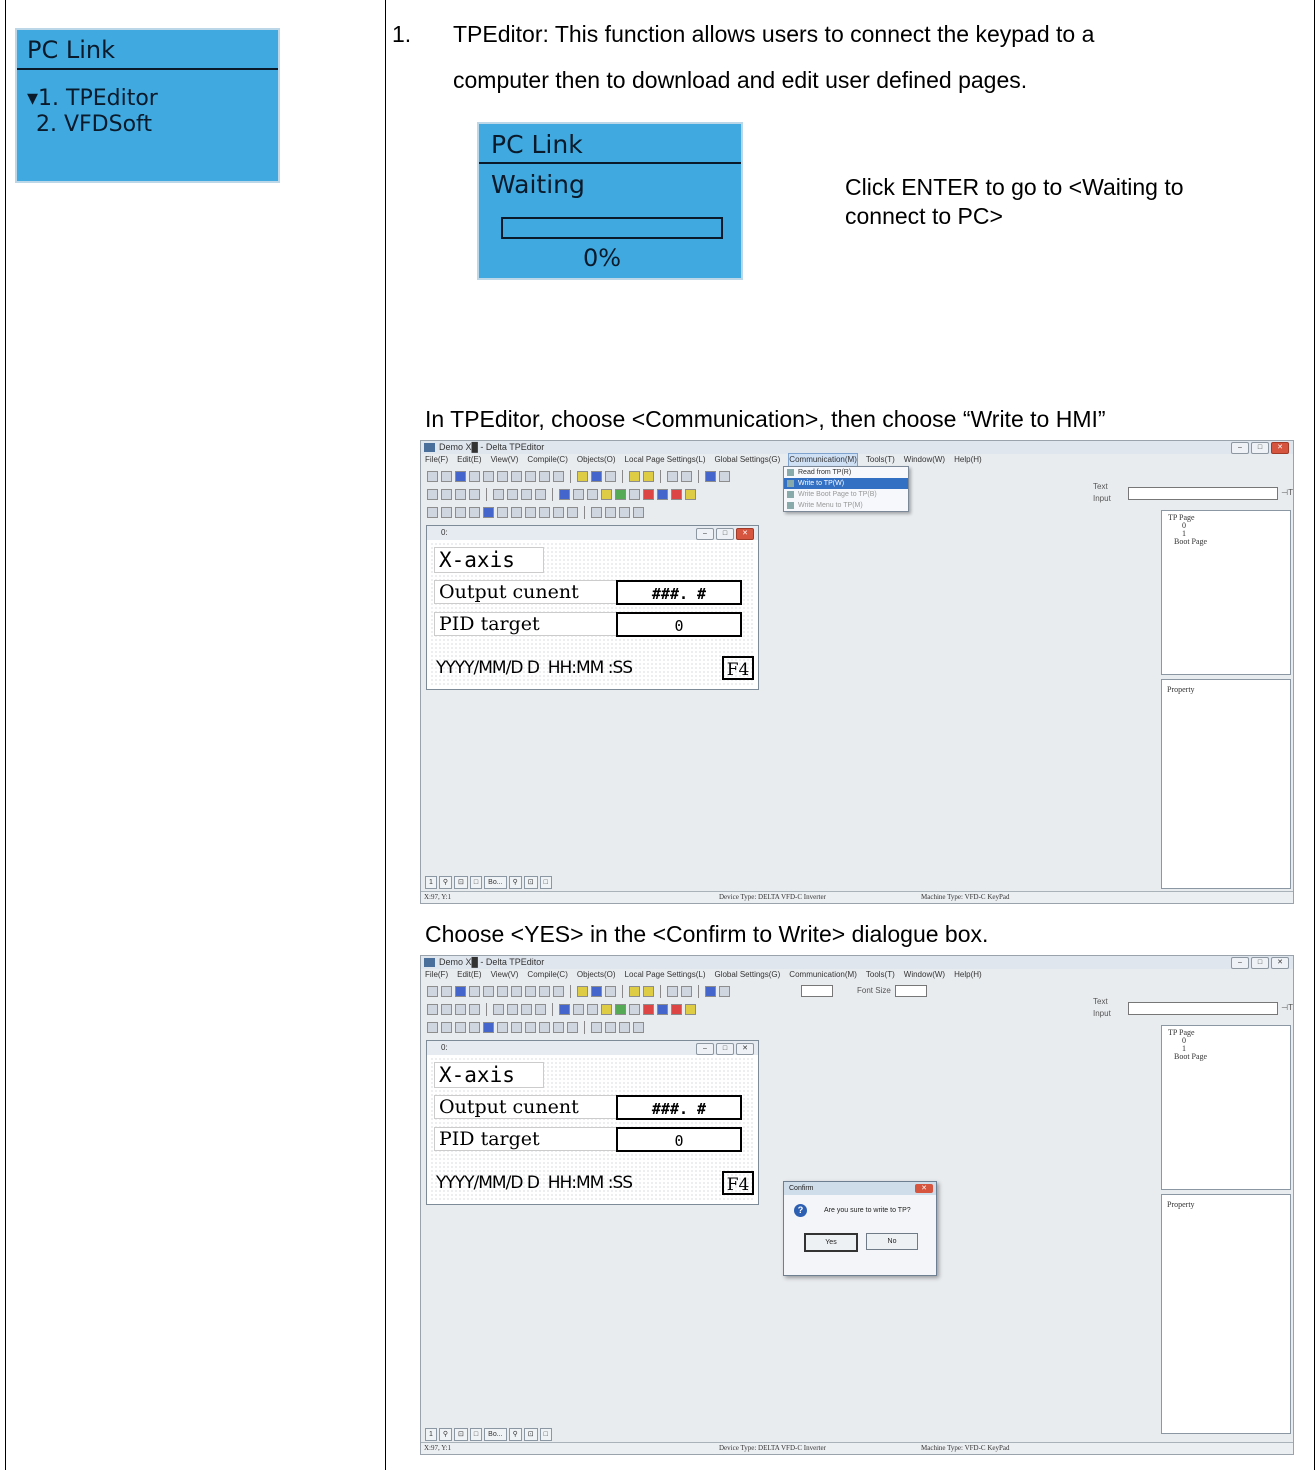 The height and width of the screenshot is (1470, 1316). What do you see at coordinates (892, 1241) in the screenshot?
I see `no-button: No` at bounding box center [892, 1241].